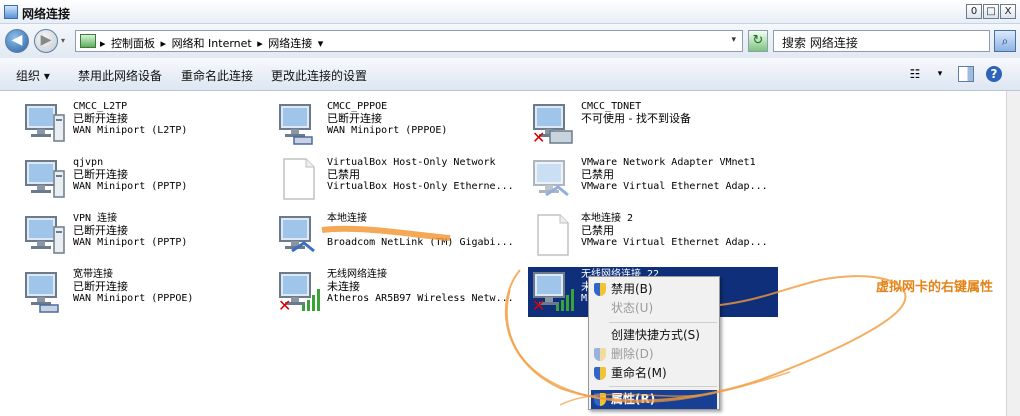  I want to click on menu-item-label: 重命名(M), so click(639, 373).